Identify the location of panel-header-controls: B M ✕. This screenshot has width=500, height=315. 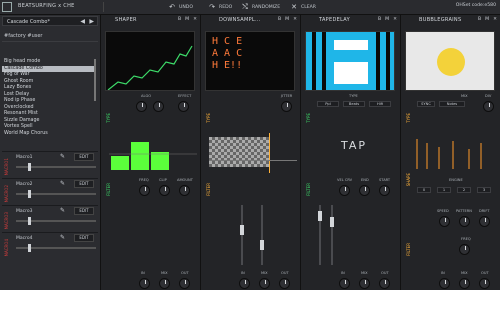
(287, 19).